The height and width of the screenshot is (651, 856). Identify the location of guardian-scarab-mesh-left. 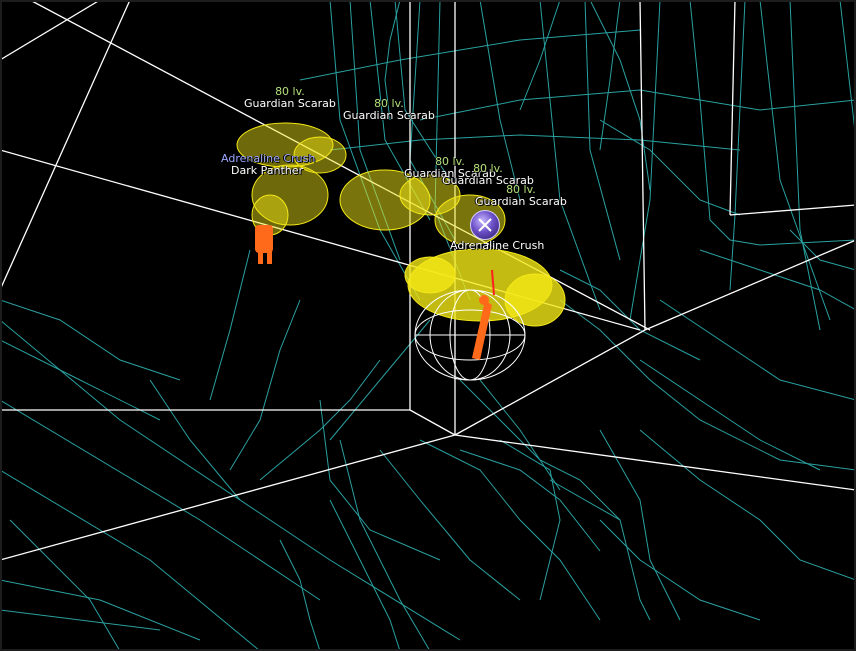
(291, 179).